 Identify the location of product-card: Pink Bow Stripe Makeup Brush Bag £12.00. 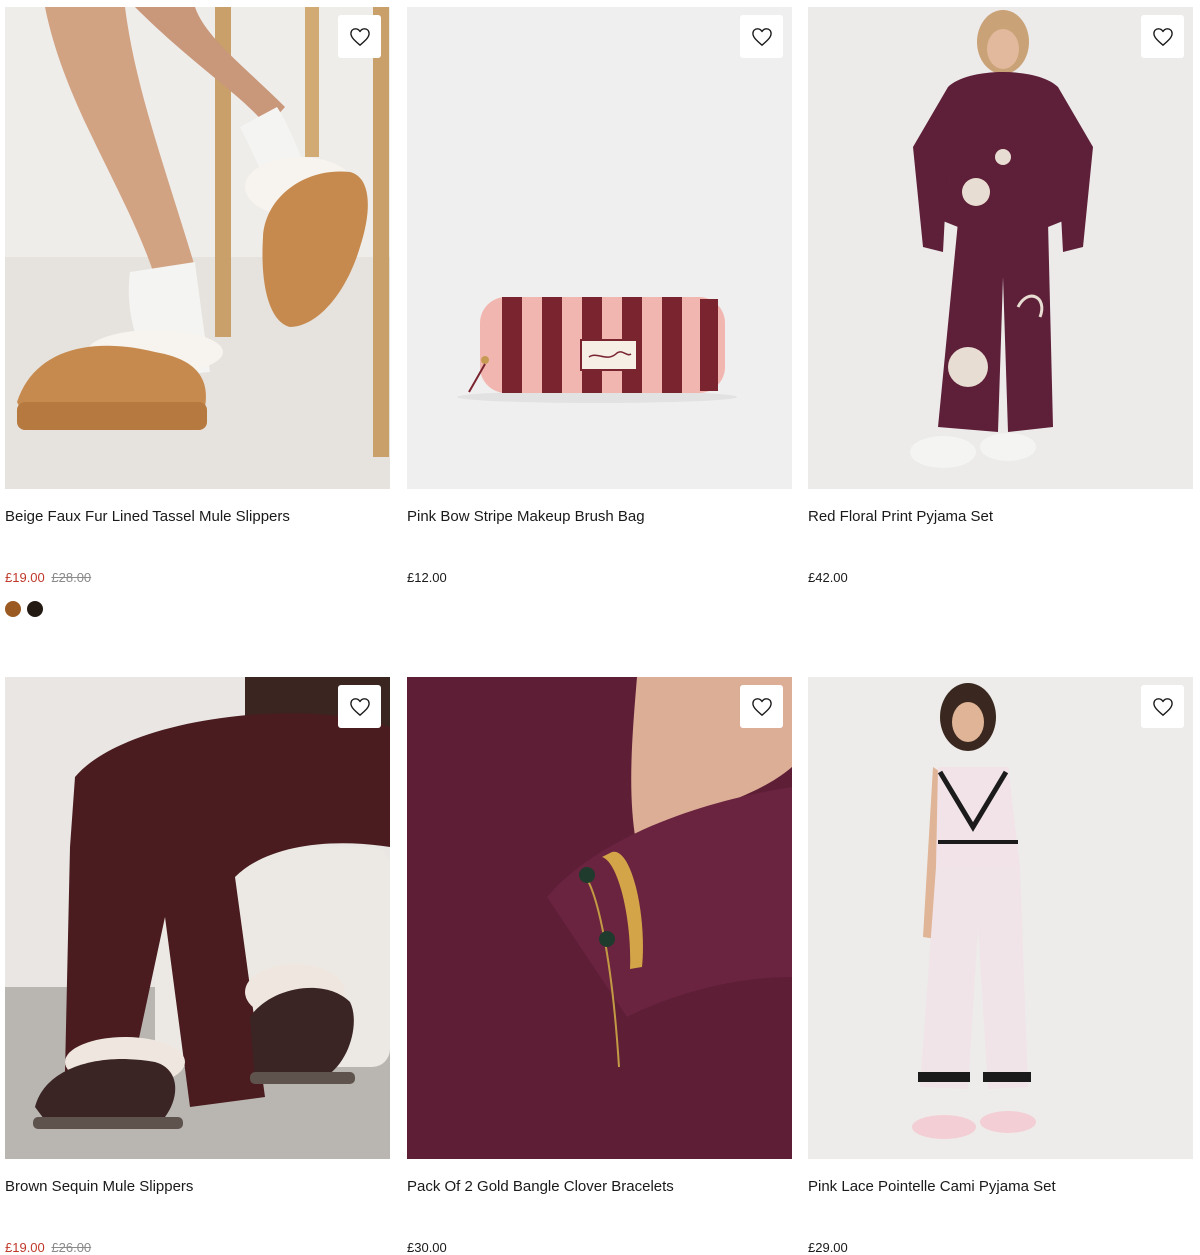
(599, 296).